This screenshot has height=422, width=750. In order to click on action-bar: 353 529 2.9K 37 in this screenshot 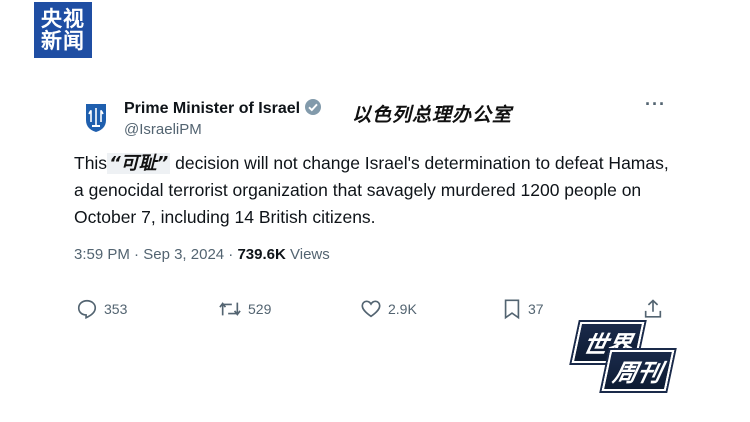, I will do `click(376, 310)`.